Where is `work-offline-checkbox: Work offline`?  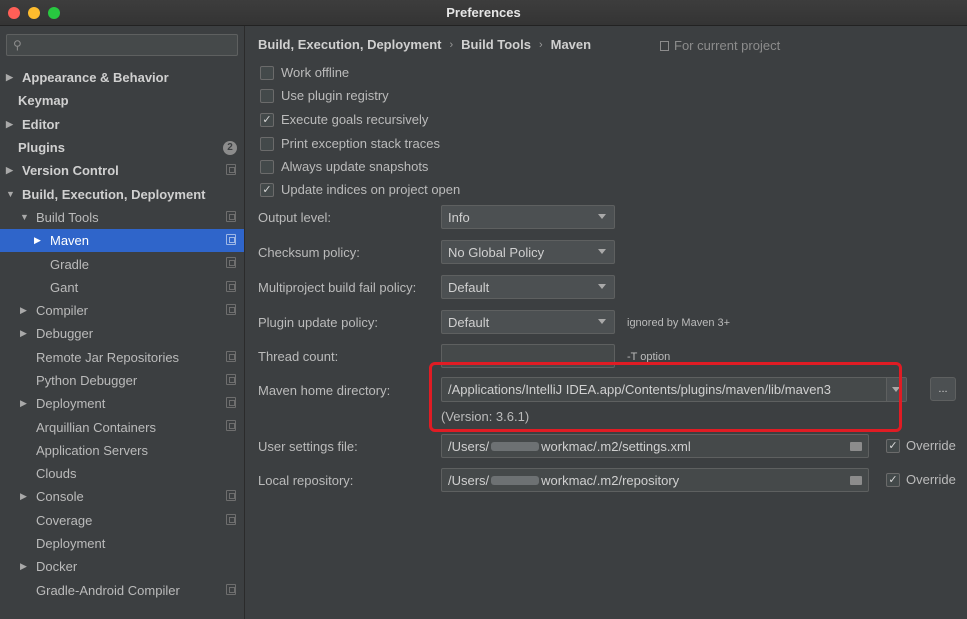
work-offline-checkbox: Work offline is located at coordinates (304, 72).